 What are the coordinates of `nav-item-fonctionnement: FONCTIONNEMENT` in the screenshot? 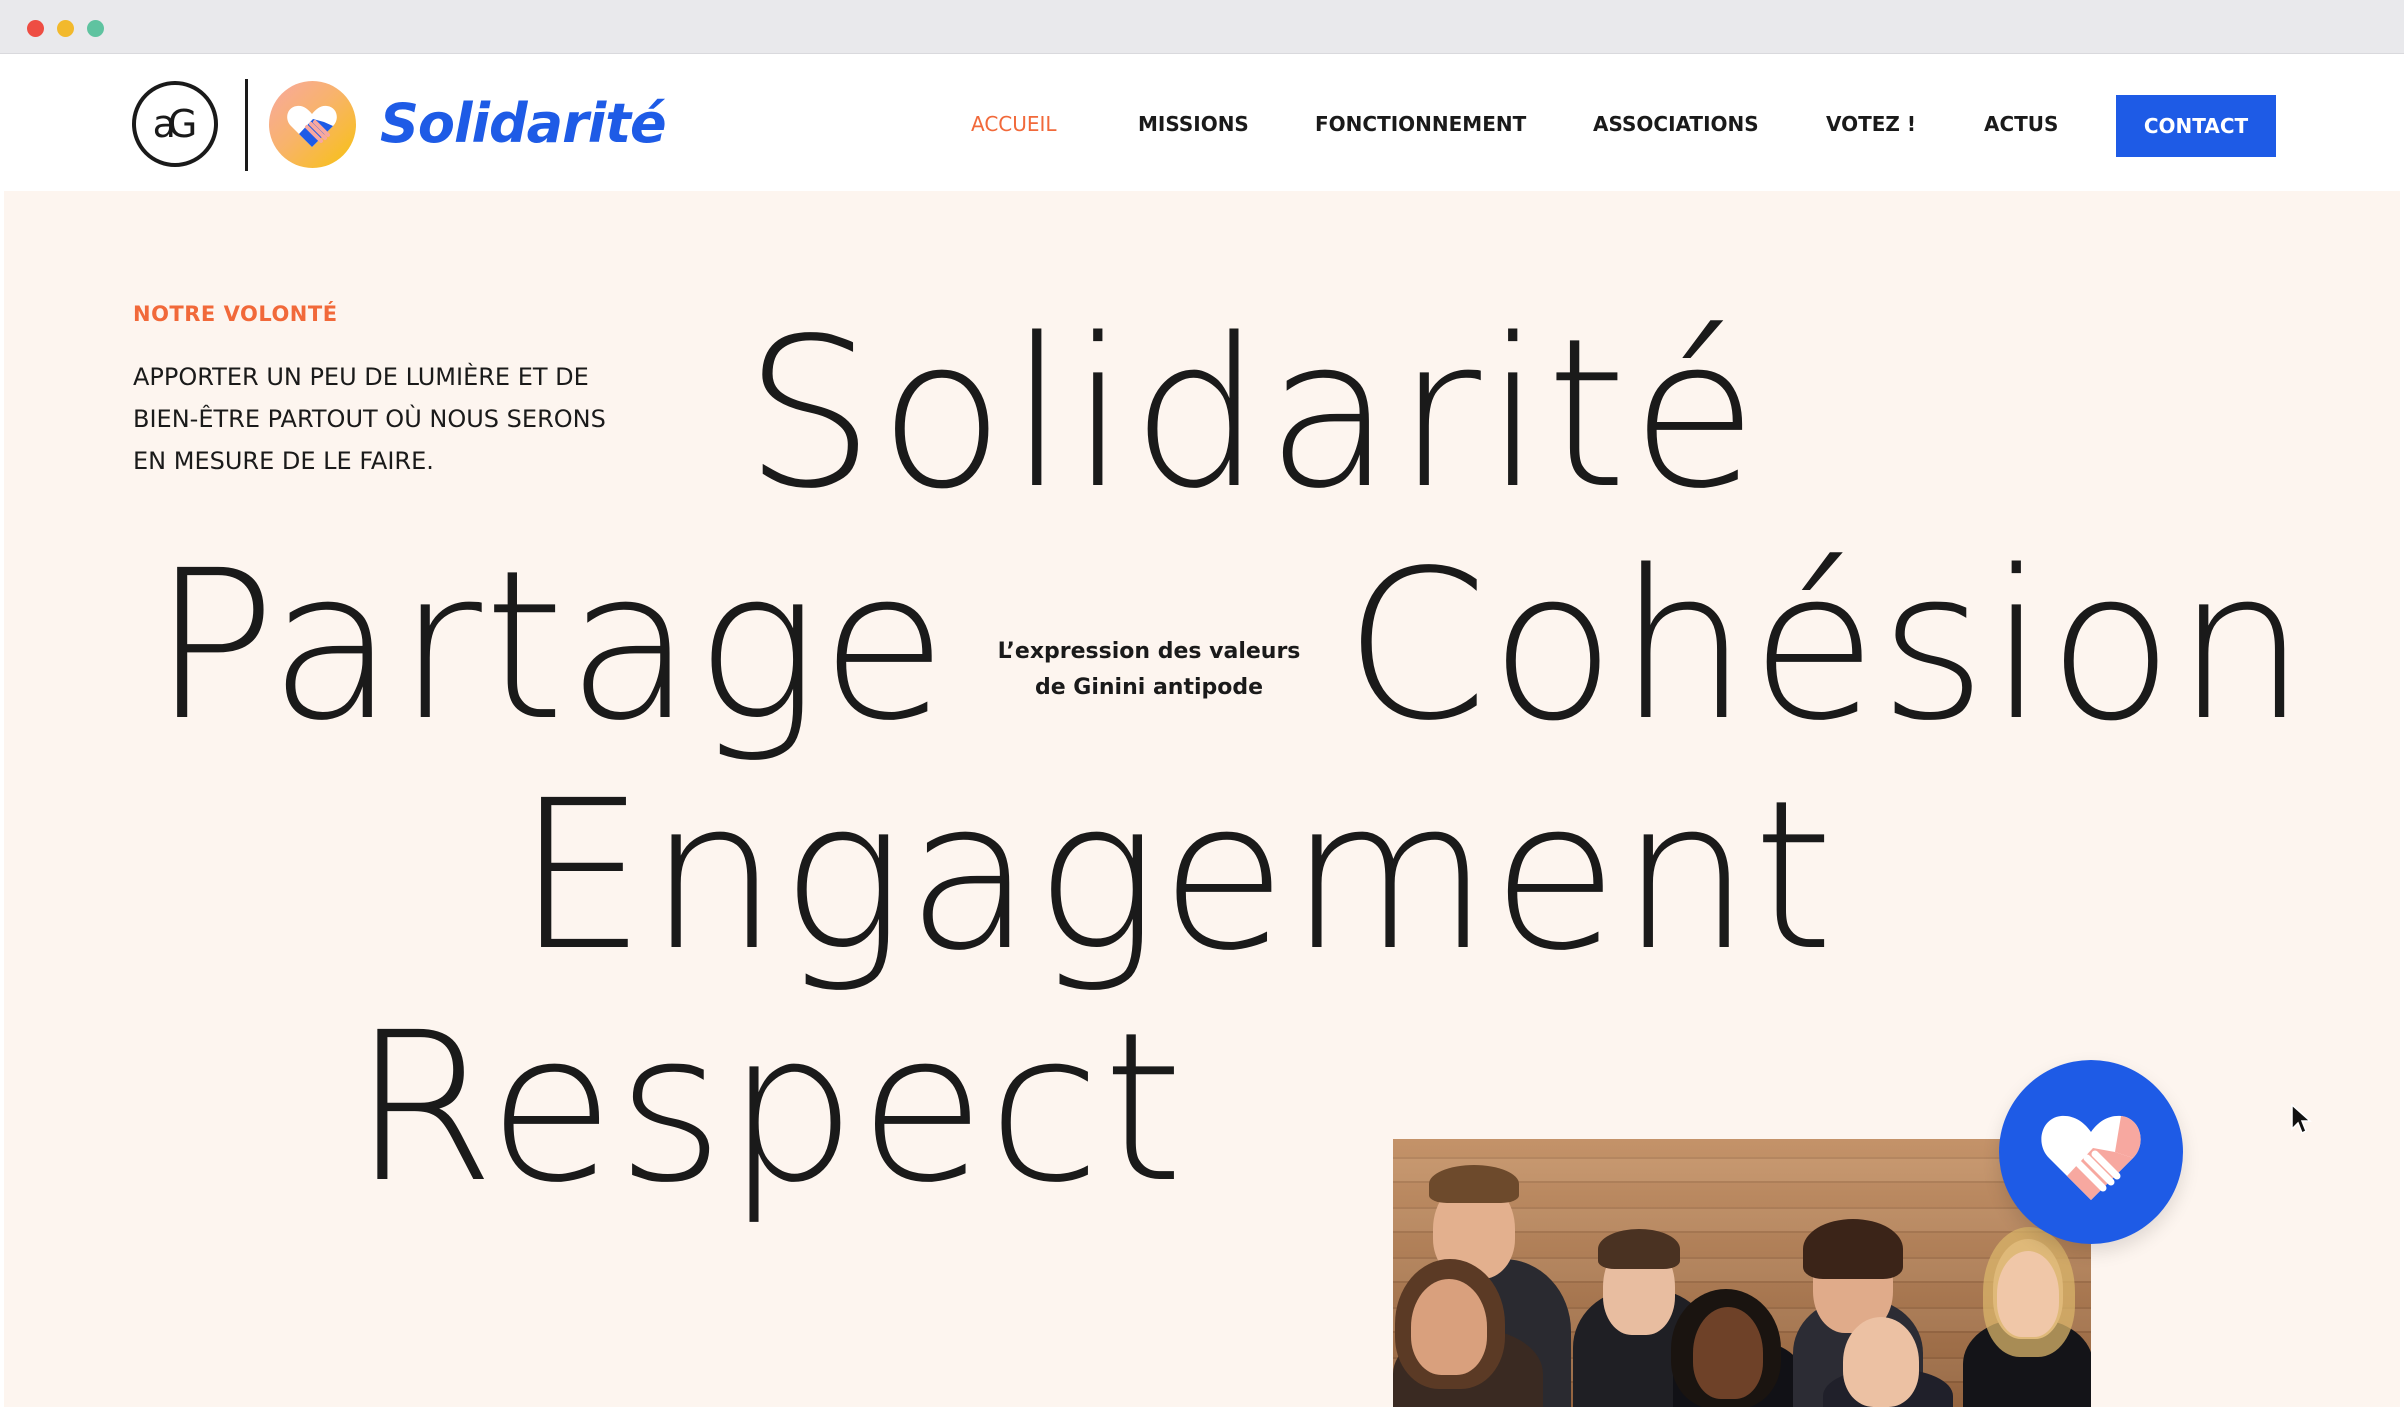 It's located at (1420, 124).